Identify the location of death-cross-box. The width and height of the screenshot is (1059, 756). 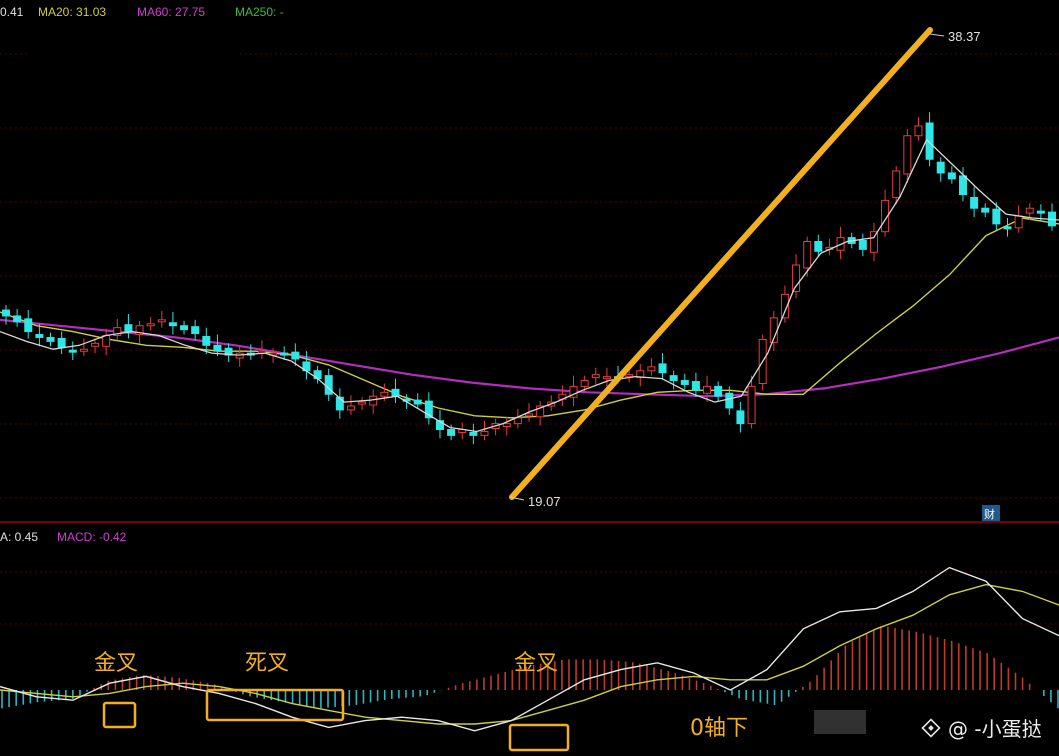
(275, 705).